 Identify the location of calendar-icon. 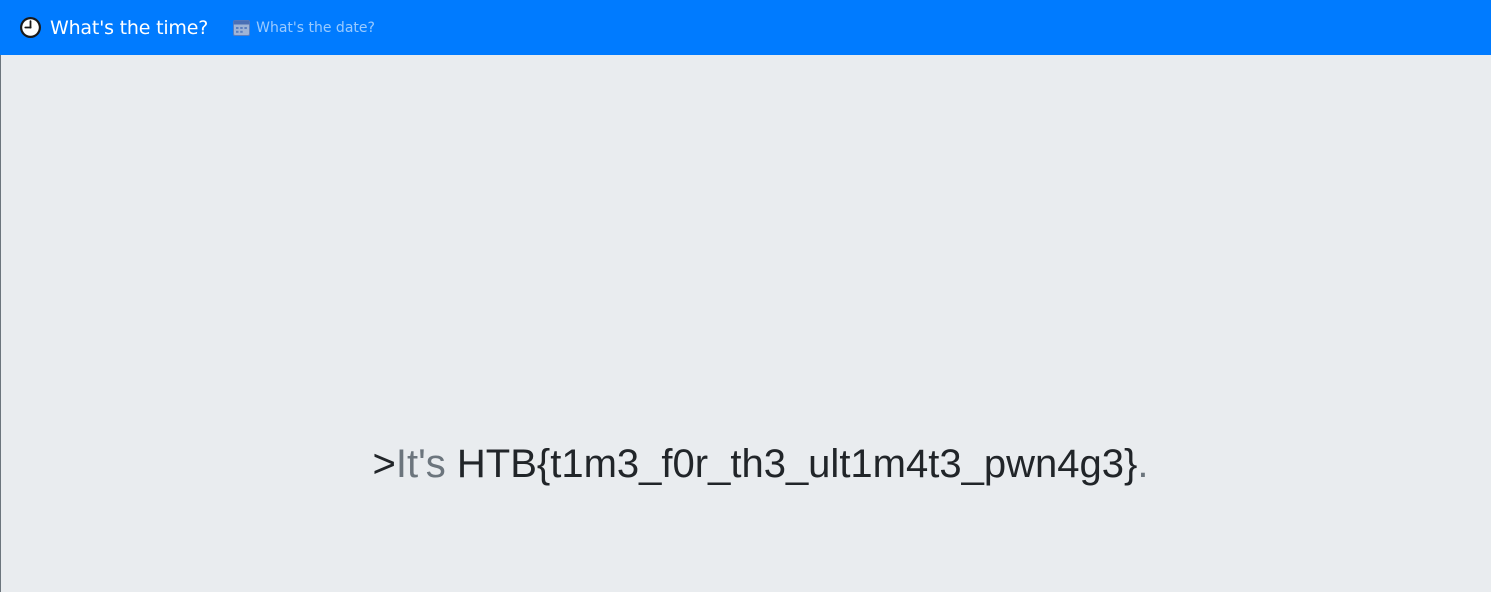
(242, 27).